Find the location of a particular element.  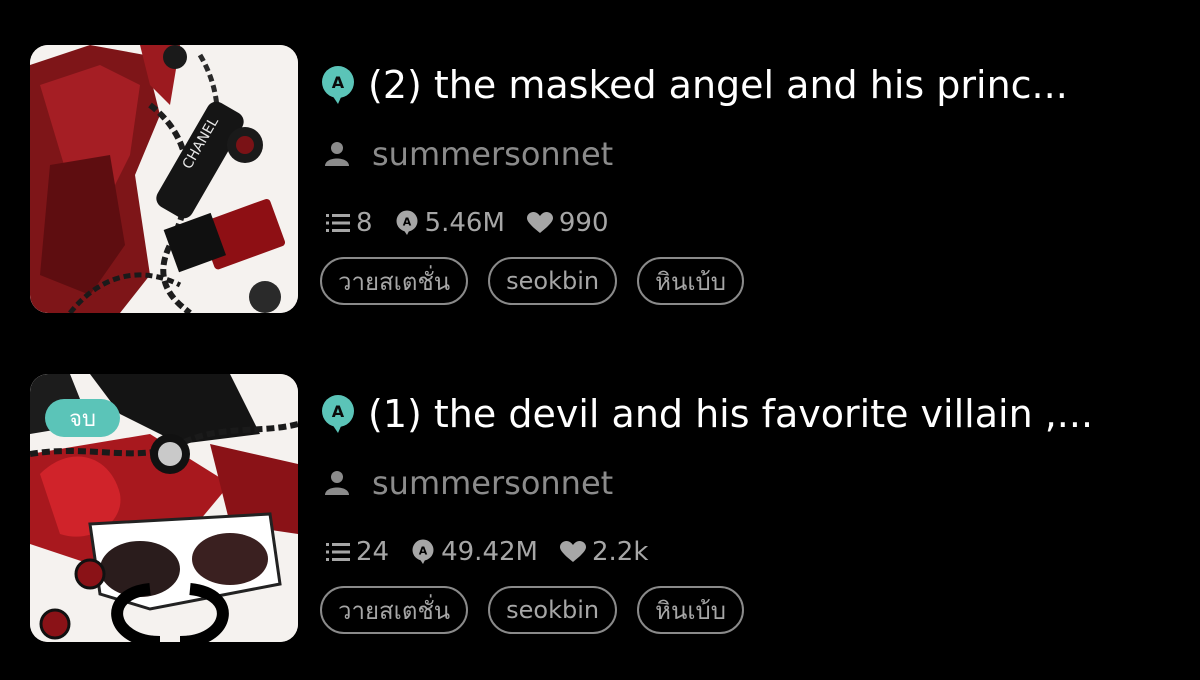

story-stats: 24 A 49.42M 2.2k is located at coordinates (498, 552).